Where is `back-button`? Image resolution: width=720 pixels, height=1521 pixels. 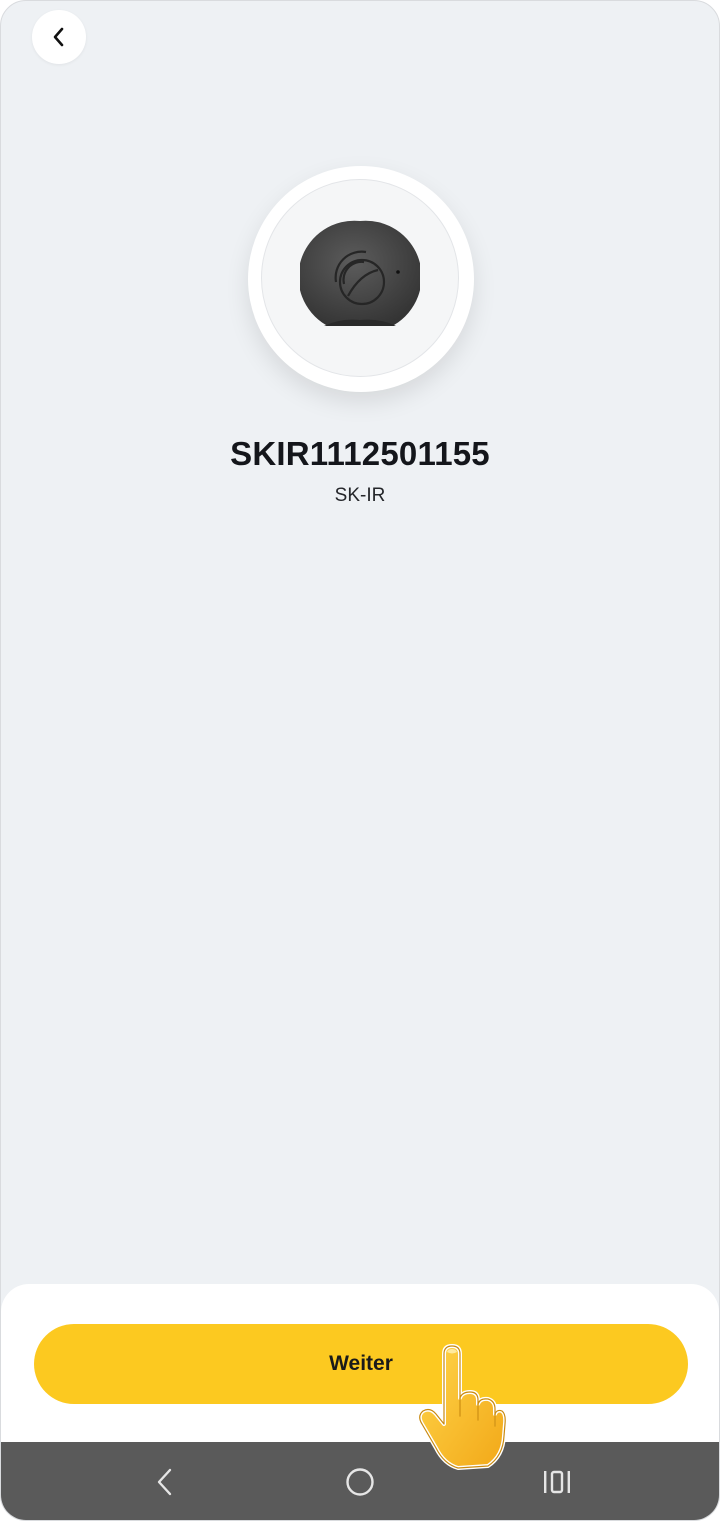 back-button is located at coordinates (59, 37).